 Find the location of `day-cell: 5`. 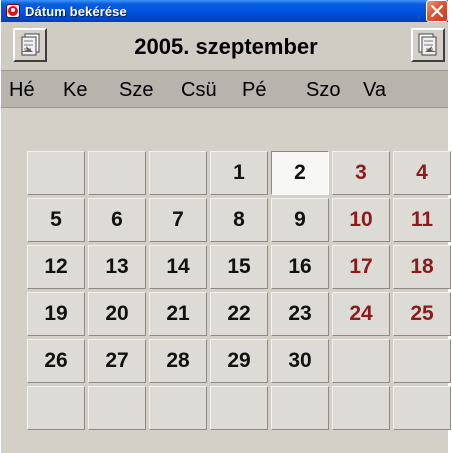

day-cell: 5 is located at coordinates (56, 220).